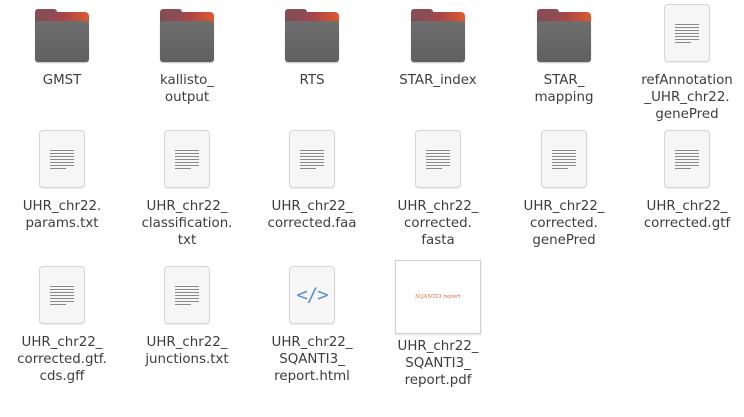  What do you see at coordinates (564, 89) in the screenshot?
I see `file-label: STAR_ mapping` at bounding box center [564, 89].